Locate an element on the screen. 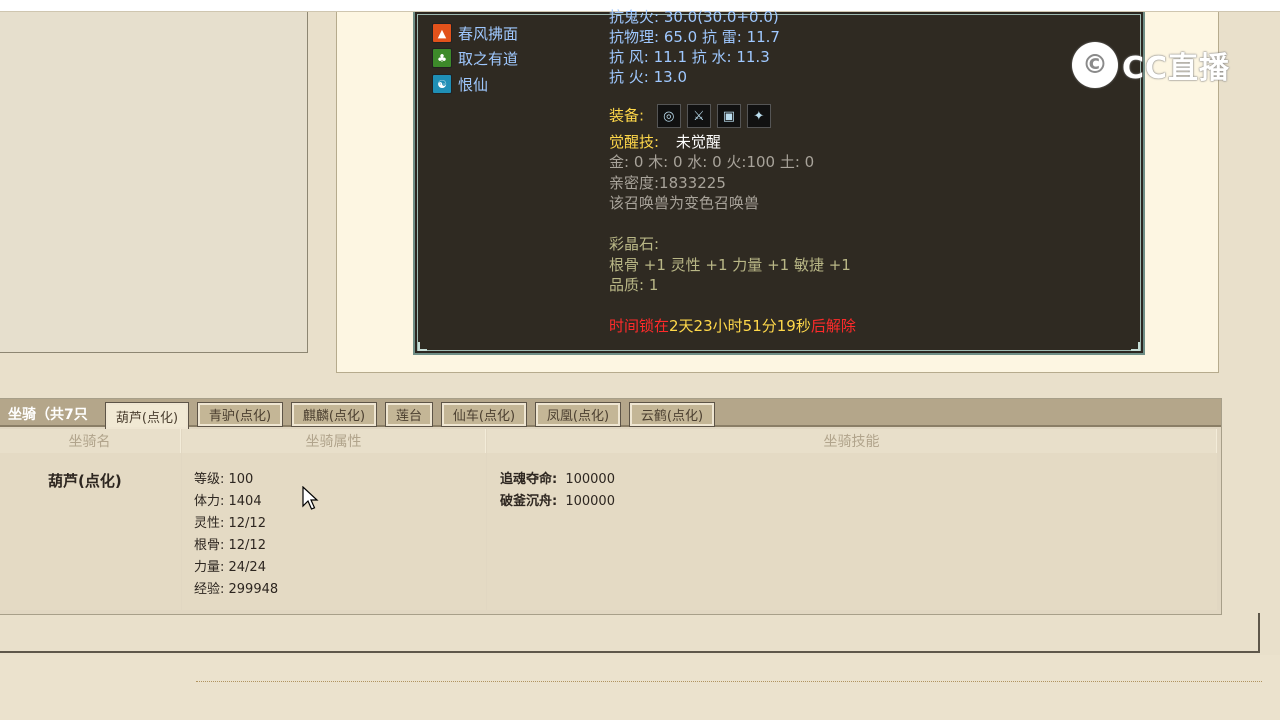 Image resolution: width=1280 pixels, height=720 pixels. bottom-area is located at coordinates (640, 687).